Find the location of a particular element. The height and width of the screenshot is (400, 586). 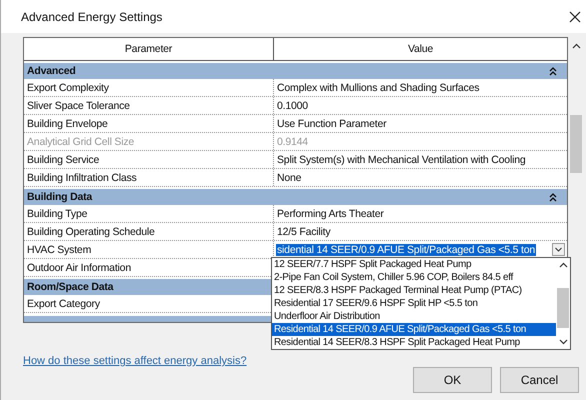

parameter-cell: Outdoor Air Information is located at coordinates (149, 267).